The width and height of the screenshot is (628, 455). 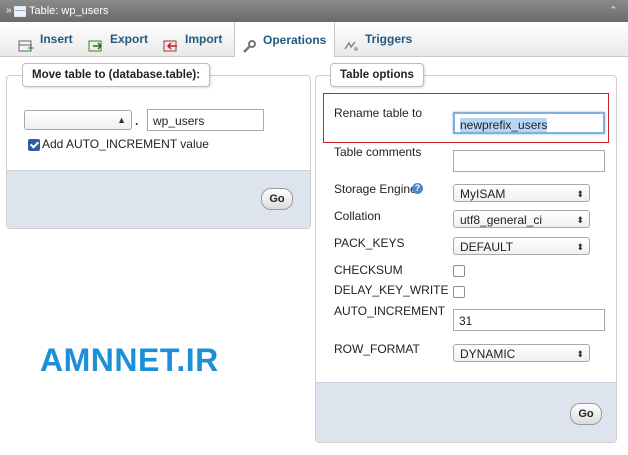 What do you see at coordinates (116, 75) in the screenshot?
I see `move-table-legend: Move table to (database.table):` at bounding box center [116, 75].